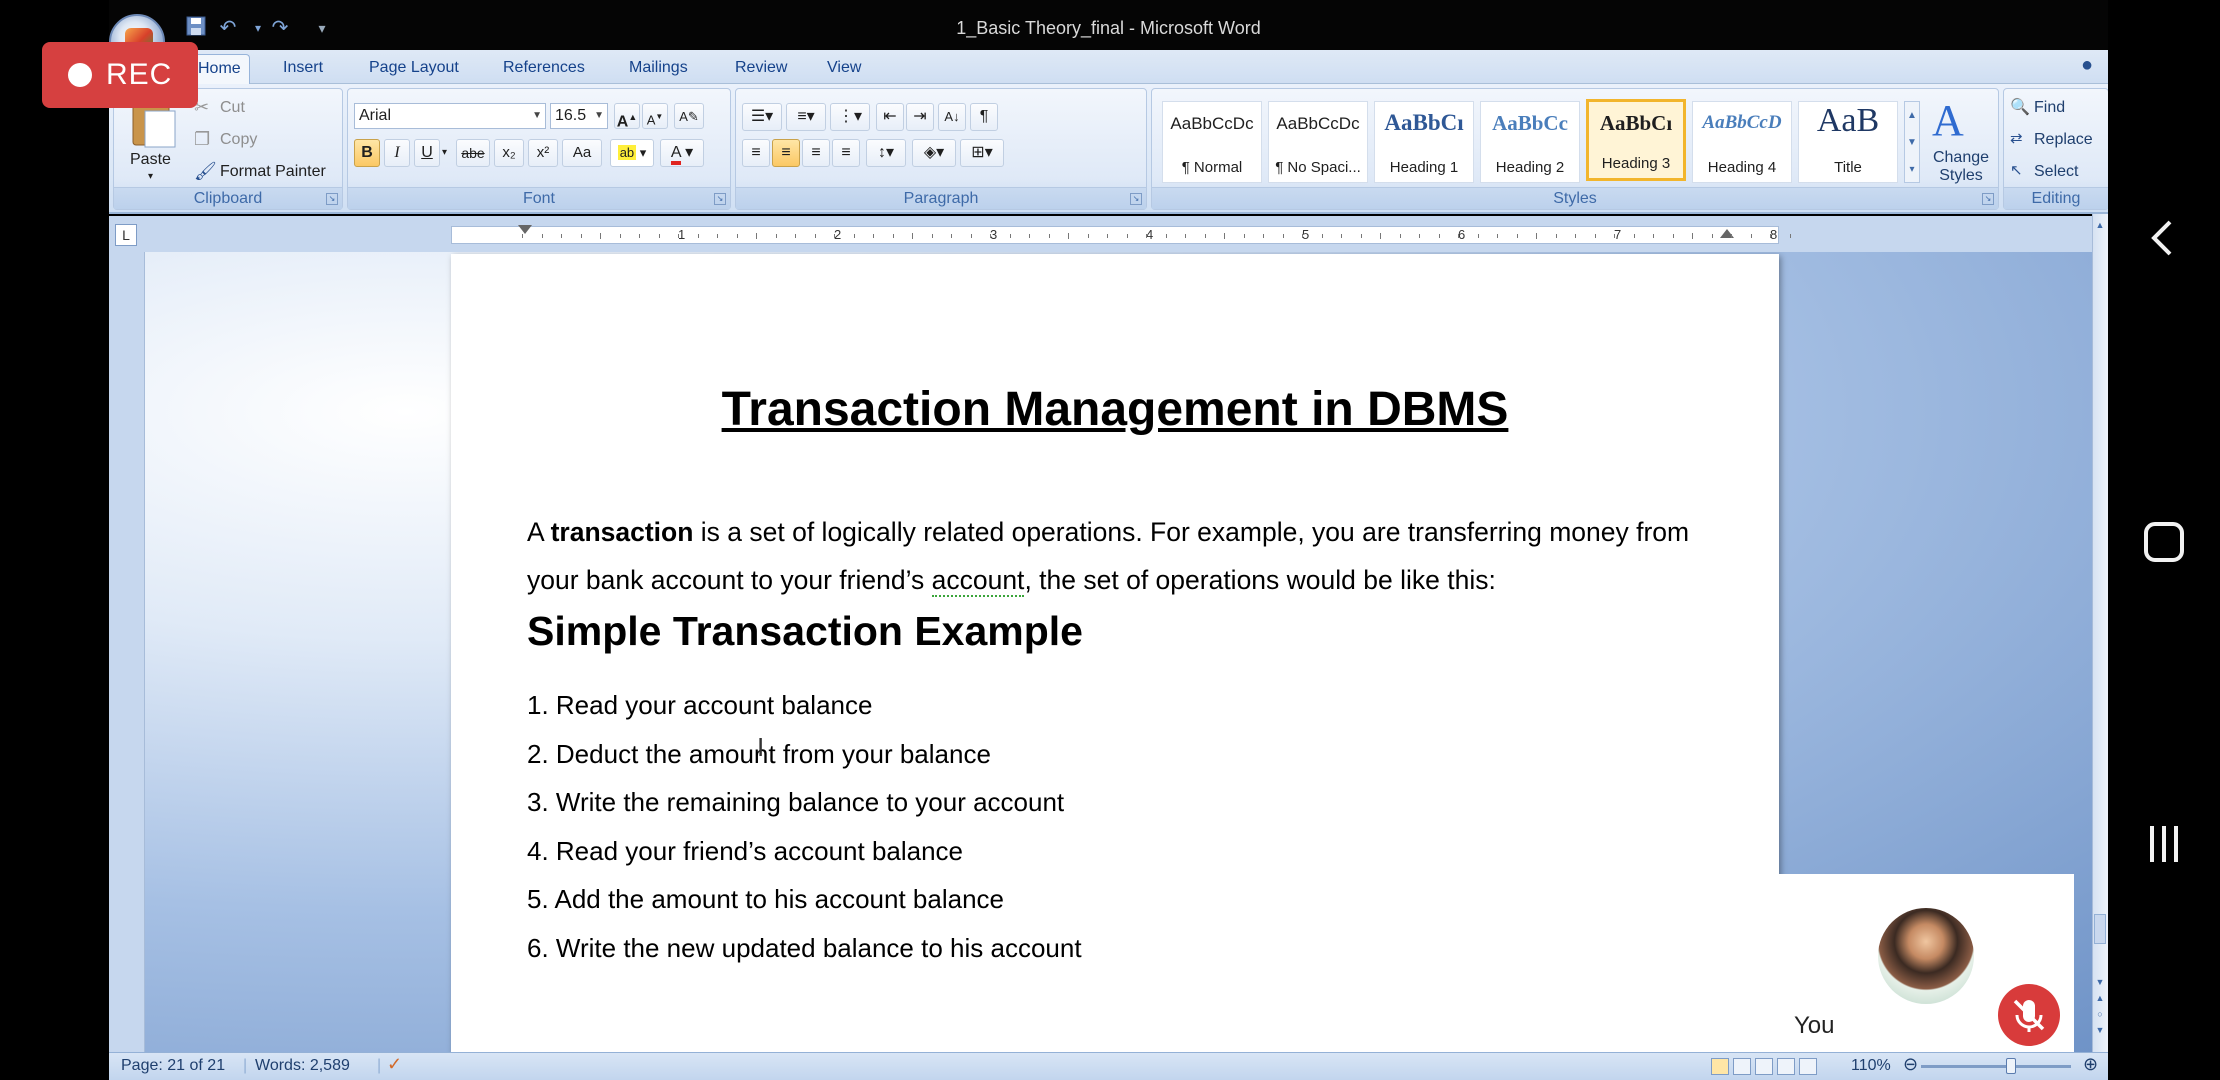  Describe the element at coordinates (450, 116) in the screenshot. I see `font-family-select: Arial ▼` at that location.